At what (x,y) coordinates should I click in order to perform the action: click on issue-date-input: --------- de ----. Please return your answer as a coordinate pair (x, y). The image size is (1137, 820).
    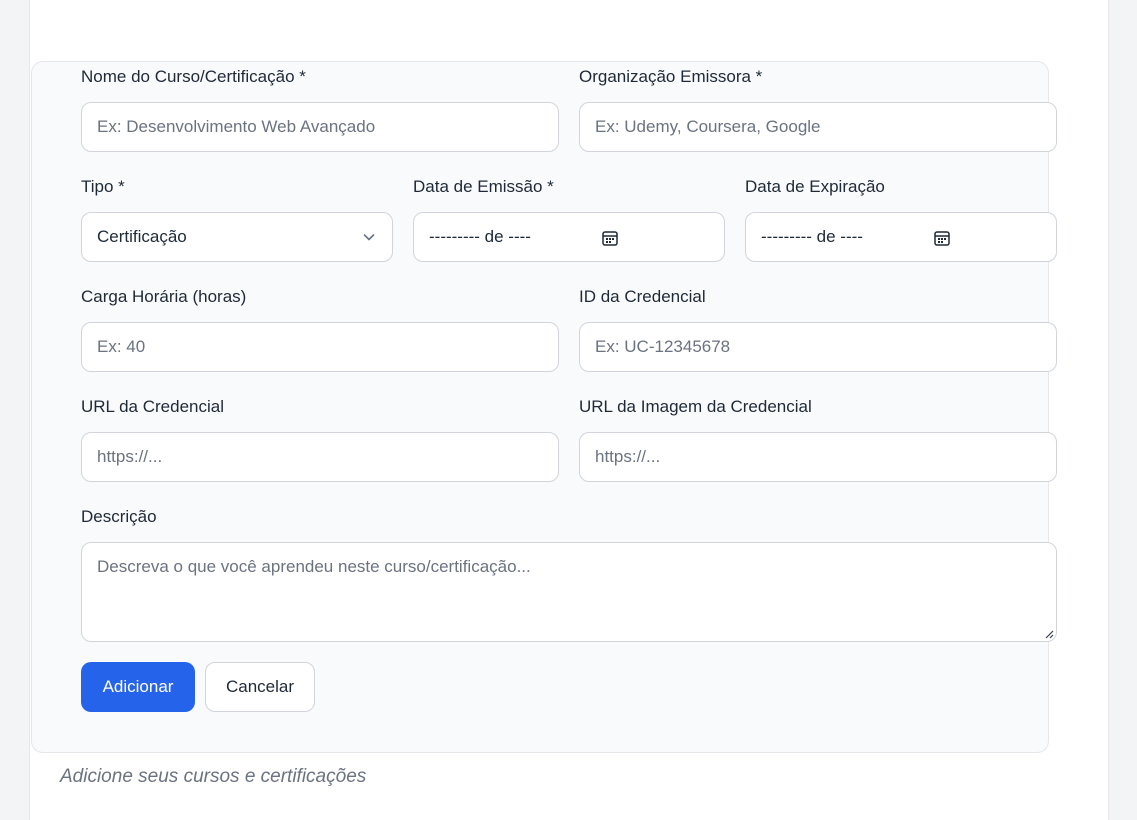
    Looking at the image, I should click on (569, 237).